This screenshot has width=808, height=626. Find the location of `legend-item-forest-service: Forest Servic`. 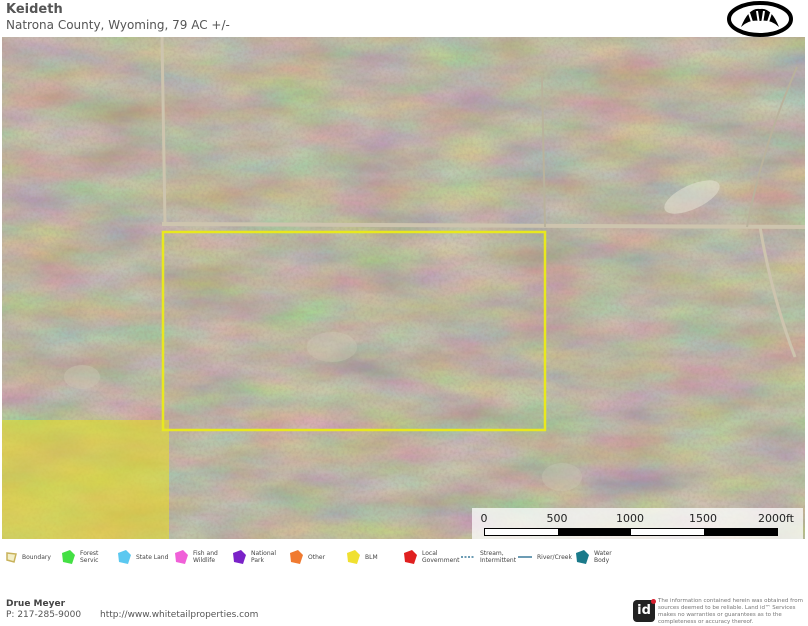

legend-item-forest-service: Forest Servic is located at coordinates (87, 557).